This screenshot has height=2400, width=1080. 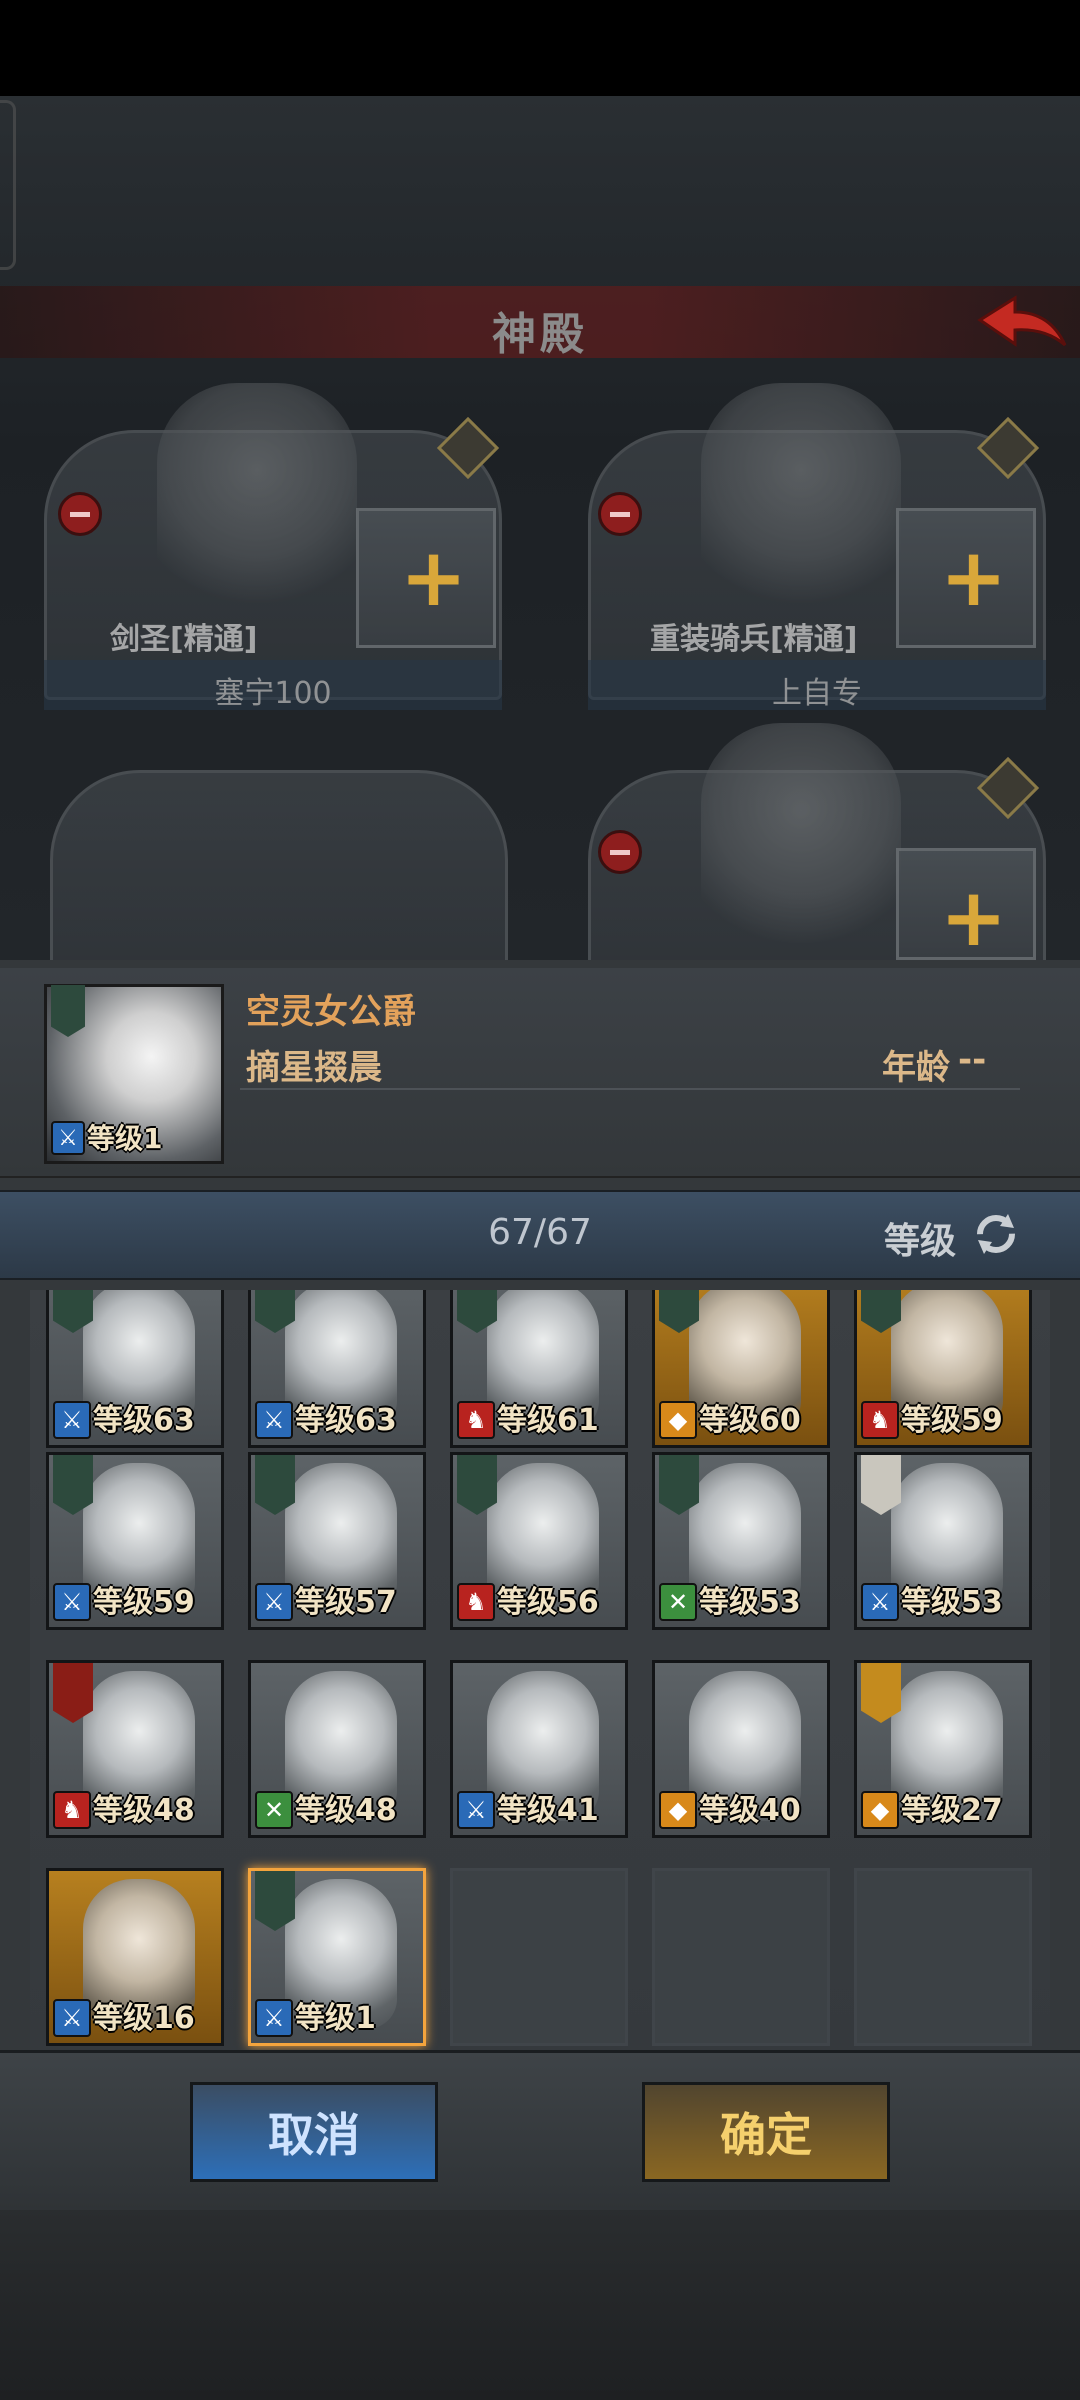 What do you see at coordinates (144, 2018) in the screenshot?
I see `hero-level: 等级16` at bounding box center [144, 2018].